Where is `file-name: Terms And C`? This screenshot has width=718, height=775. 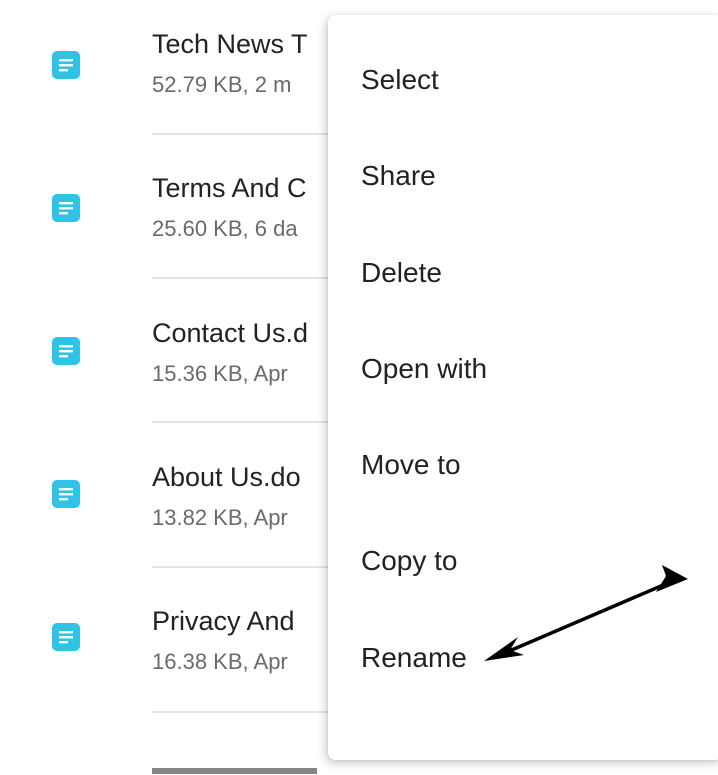
file-name: Terms And C is located at coordinates (229, 188).